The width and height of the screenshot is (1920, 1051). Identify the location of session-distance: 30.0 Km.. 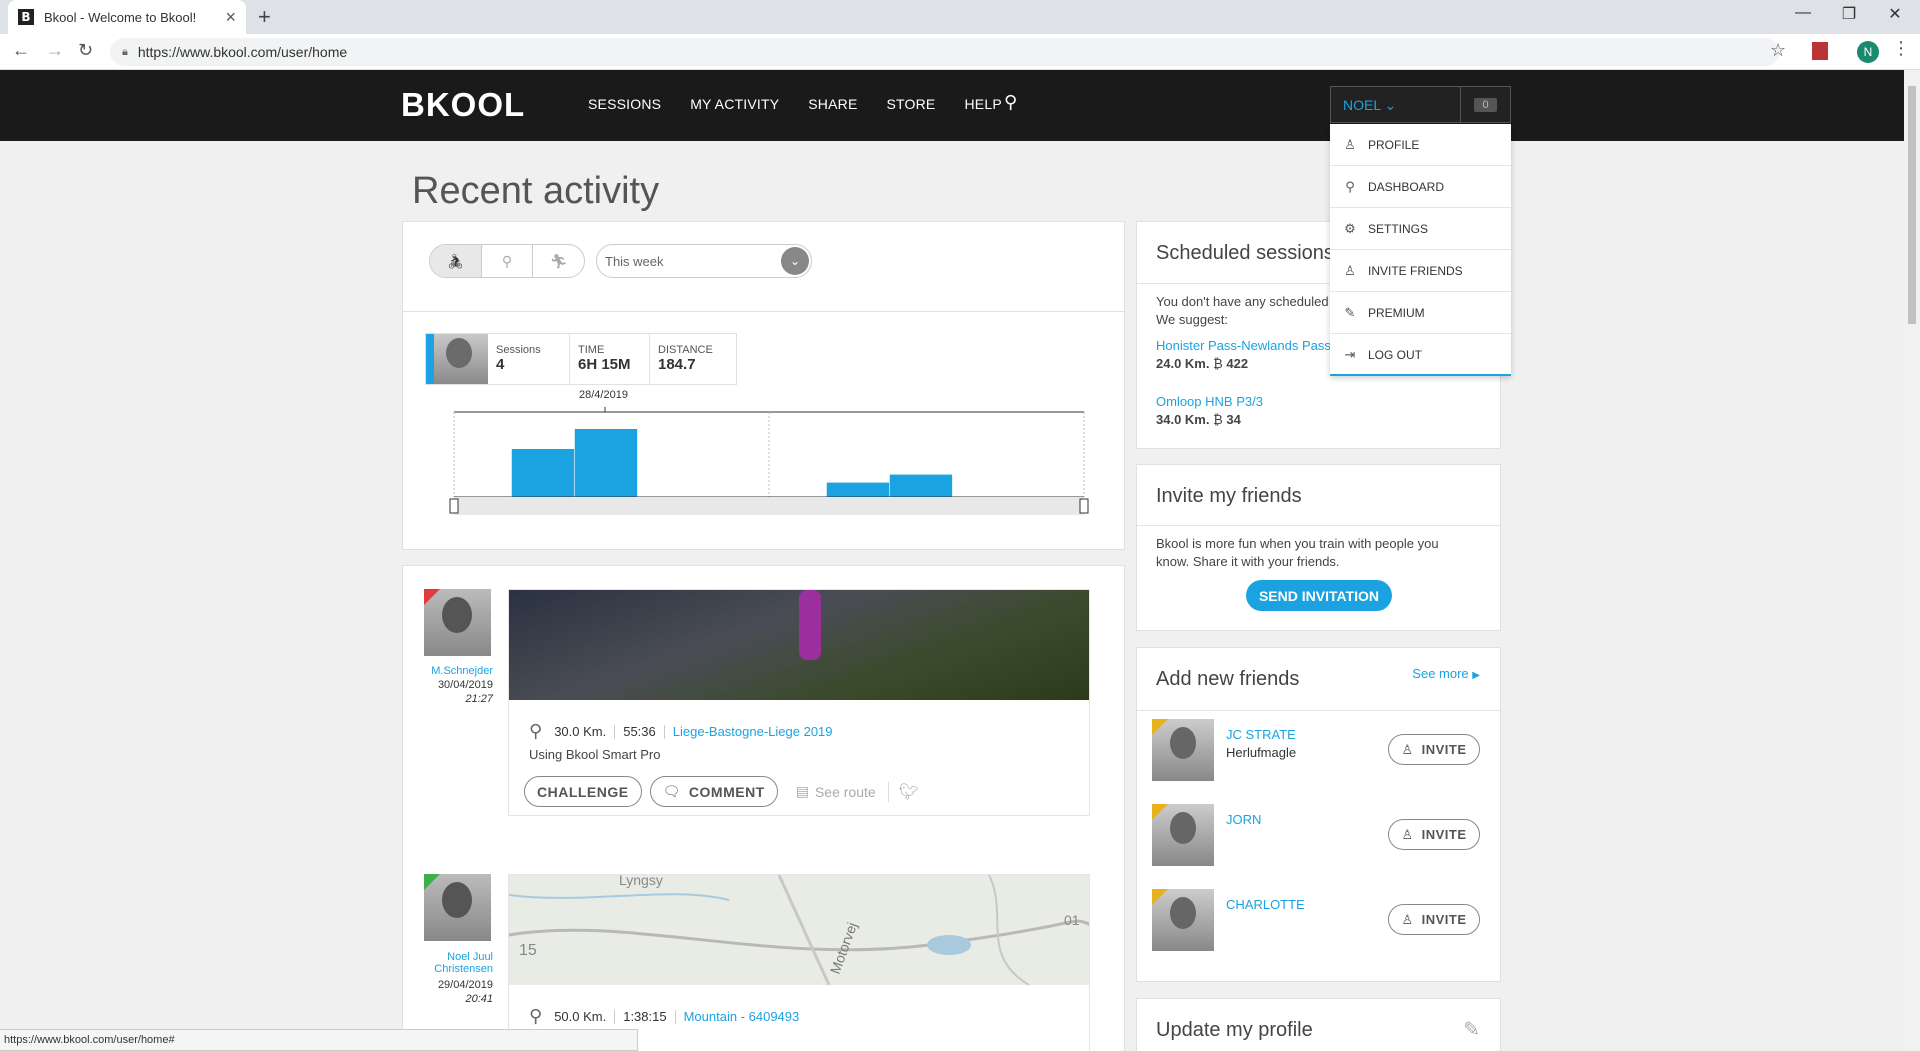
(580, 731).